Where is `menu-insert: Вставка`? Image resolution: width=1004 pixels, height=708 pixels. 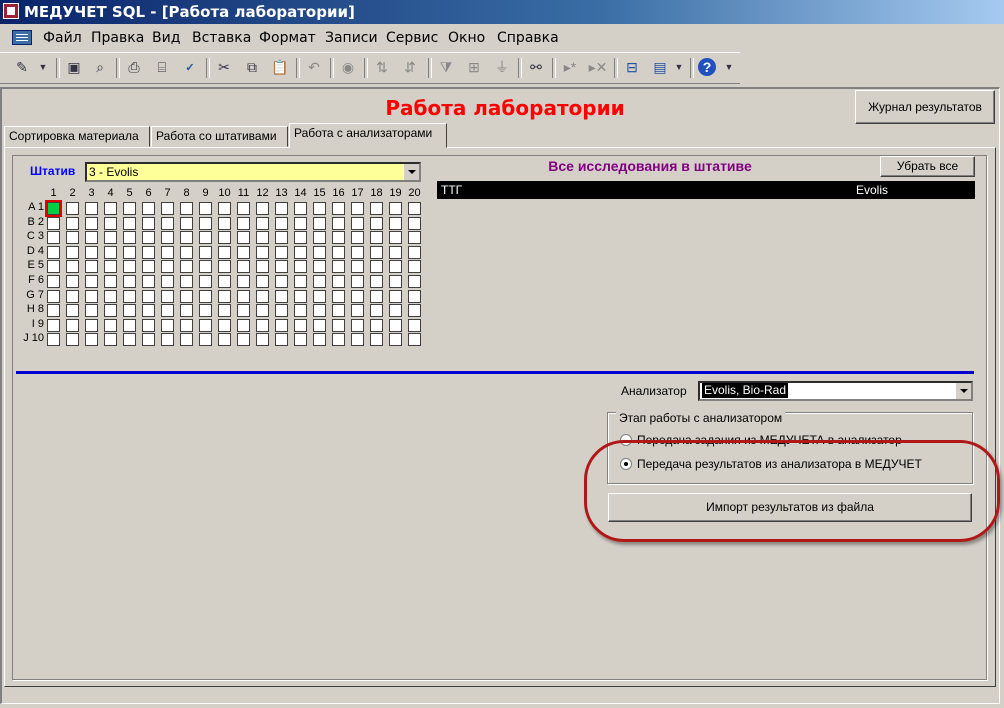
menu-insert: Вставка is located at coordinates (221, 38).